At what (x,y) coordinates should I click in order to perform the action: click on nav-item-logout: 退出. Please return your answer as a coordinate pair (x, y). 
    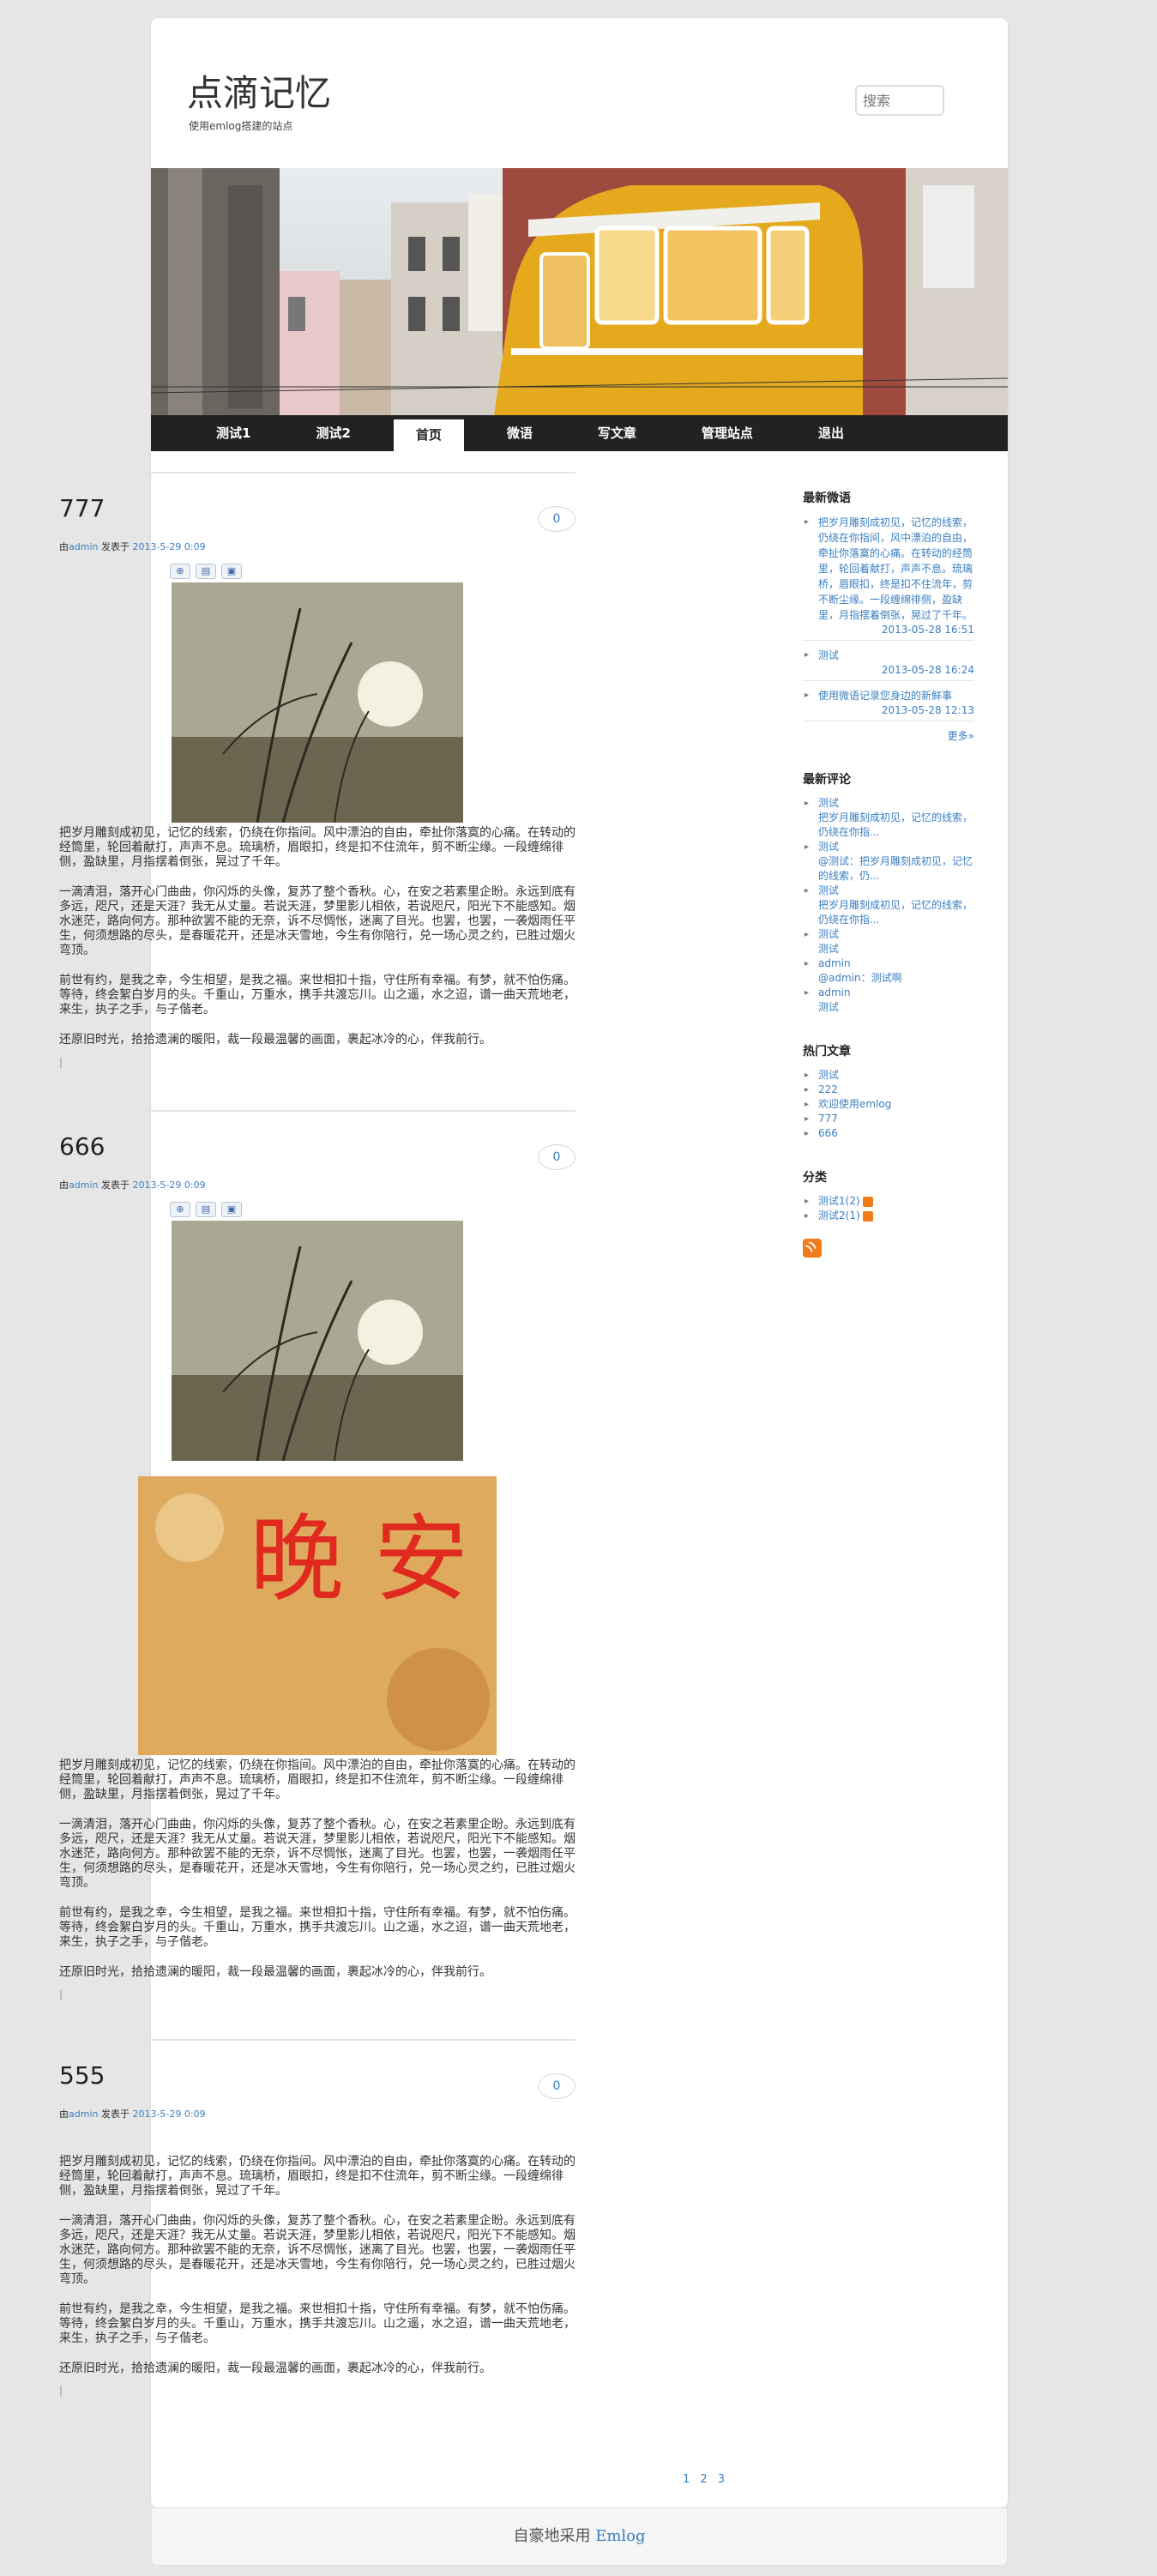
    Looking at the image, I should click on (831, 433).